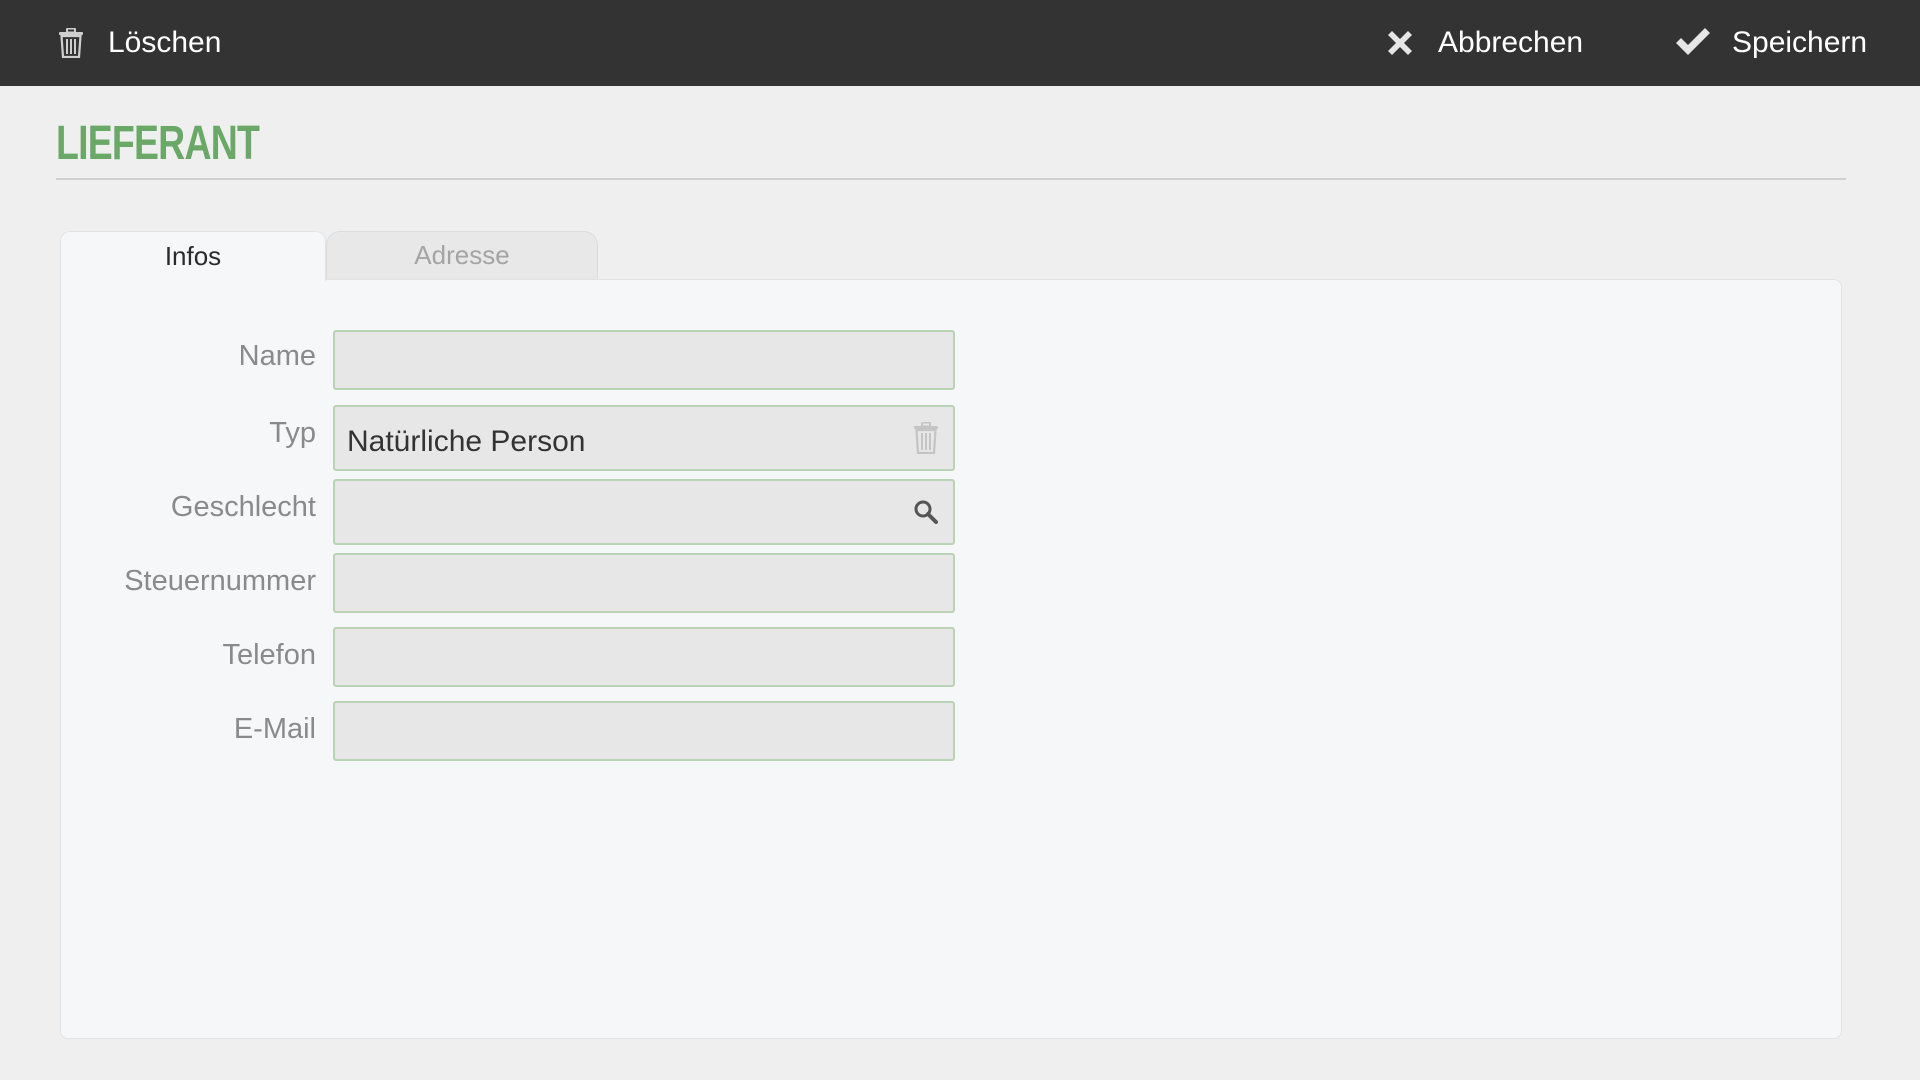  What do you see at coordinates (165, 42) in the screenshot?
I see `delete-button-label: Löschen` at bounding box center [165, 42].